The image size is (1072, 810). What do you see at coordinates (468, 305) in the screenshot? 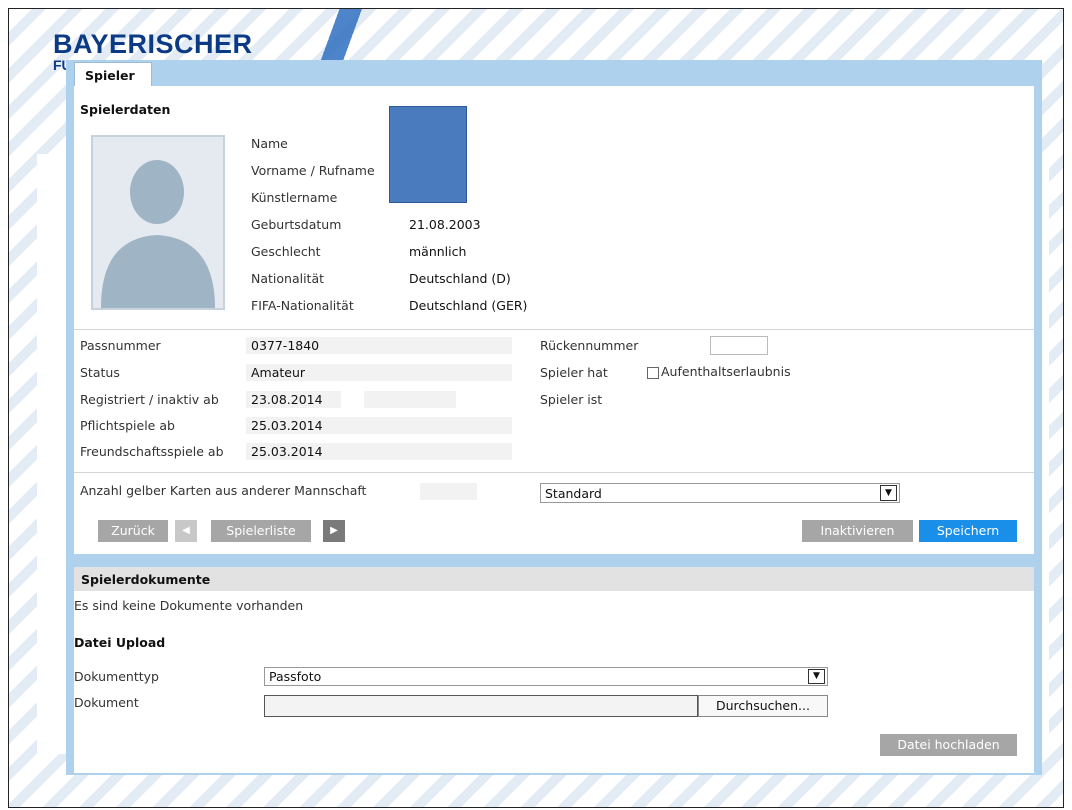
I see `value-fifa-nationalitaet: Deutschland (GER)` at bounding box center [468, 305].